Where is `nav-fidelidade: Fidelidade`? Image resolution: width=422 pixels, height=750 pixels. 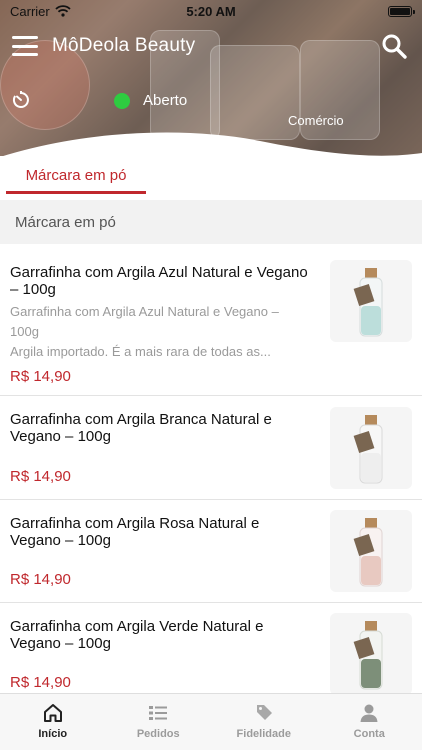
nav-fidelidade: Fidelidade is located at coordinates (264, 722).